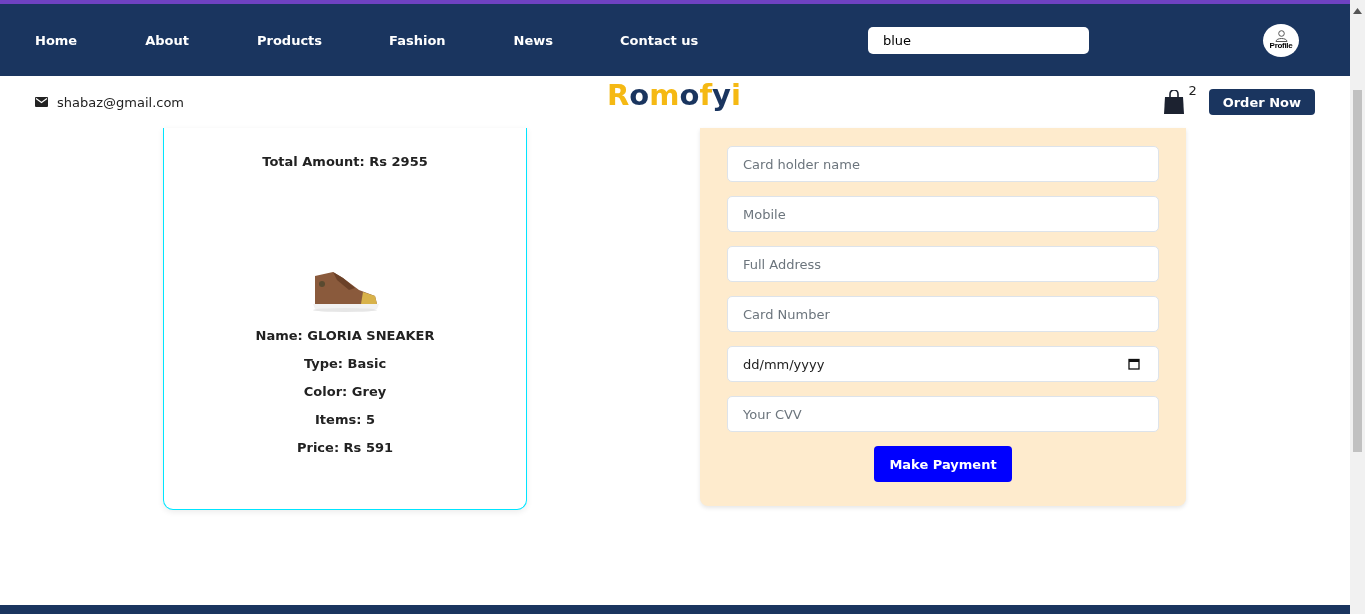 Image resolution: width=1365 pixels, height=614 pixels. What do you see at coordinates (943, 464) in the screenshot?
I see `make-payment-button: Make Payment` at bounding box center [943, 464].